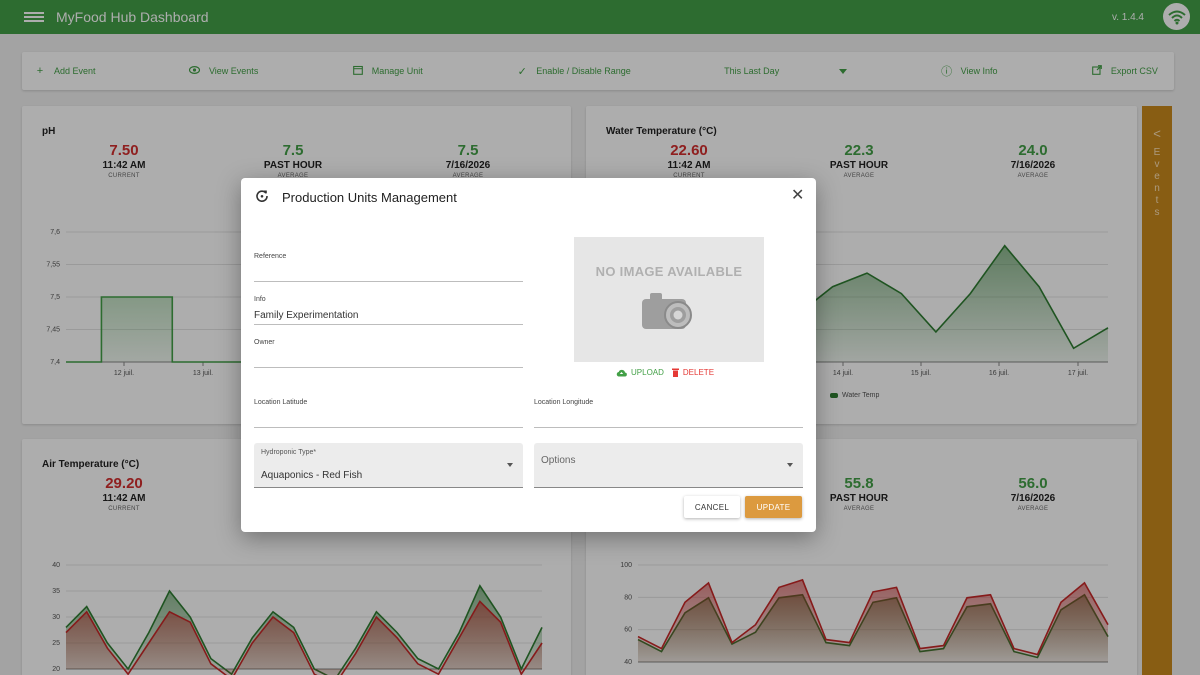 The image size is (1200, 675). I want to click on upload-button: UPLOAD, so click(640, 372).